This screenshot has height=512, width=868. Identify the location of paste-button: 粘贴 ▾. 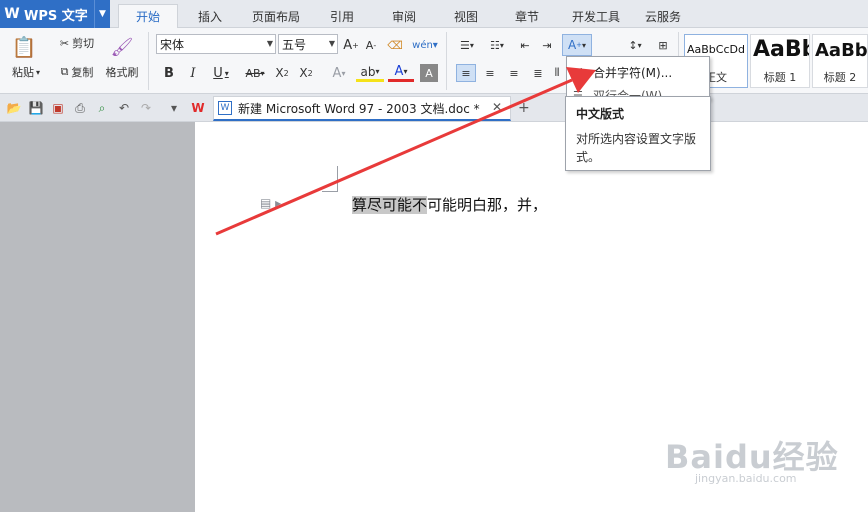
(26, 72).